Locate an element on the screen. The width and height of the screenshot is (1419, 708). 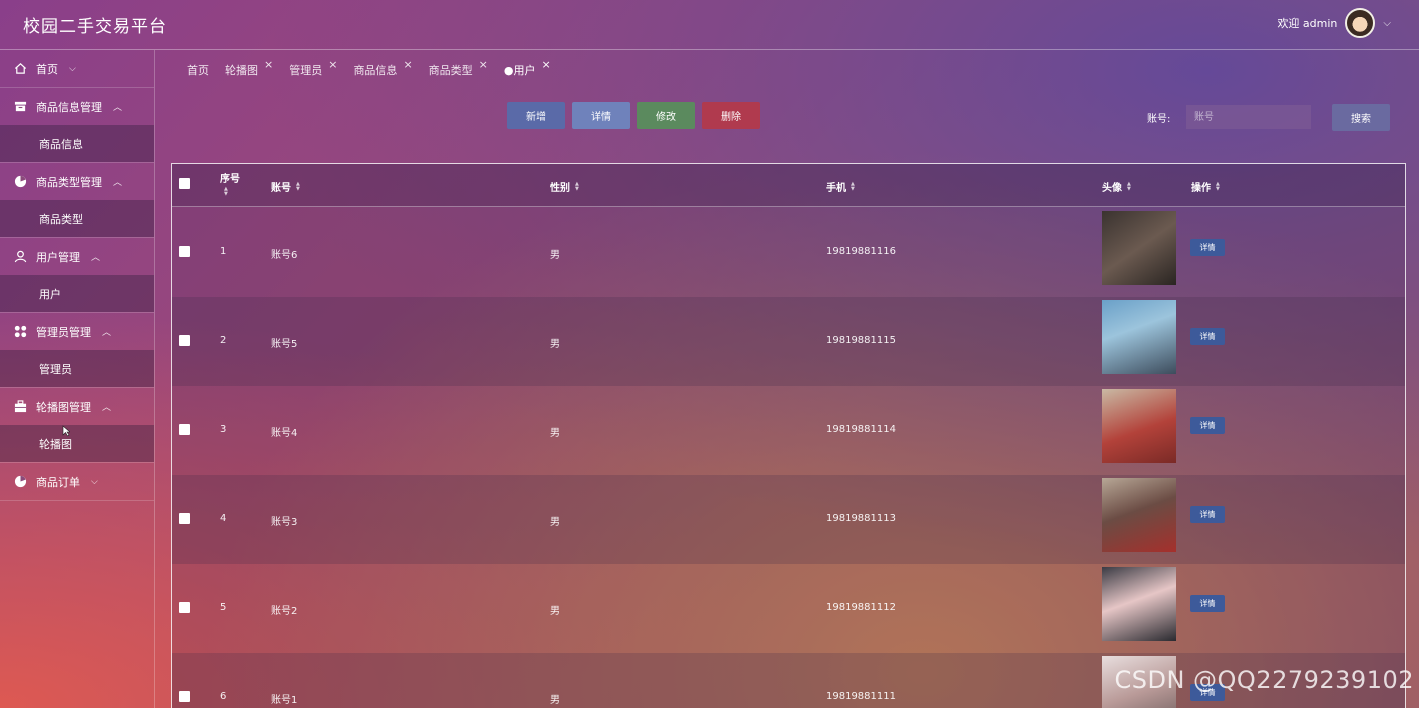
edit-button: 修改 is located at coordinates (666, 115).